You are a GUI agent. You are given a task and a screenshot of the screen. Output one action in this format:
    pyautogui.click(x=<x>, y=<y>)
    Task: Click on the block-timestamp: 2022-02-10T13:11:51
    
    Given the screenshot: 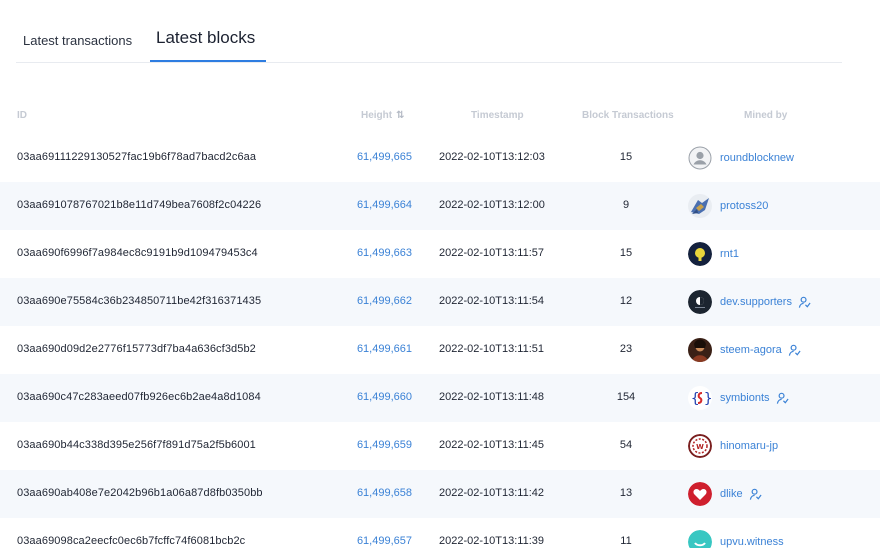 What is the action you would take?
    pyautogui.click(x=491, y=349)
    